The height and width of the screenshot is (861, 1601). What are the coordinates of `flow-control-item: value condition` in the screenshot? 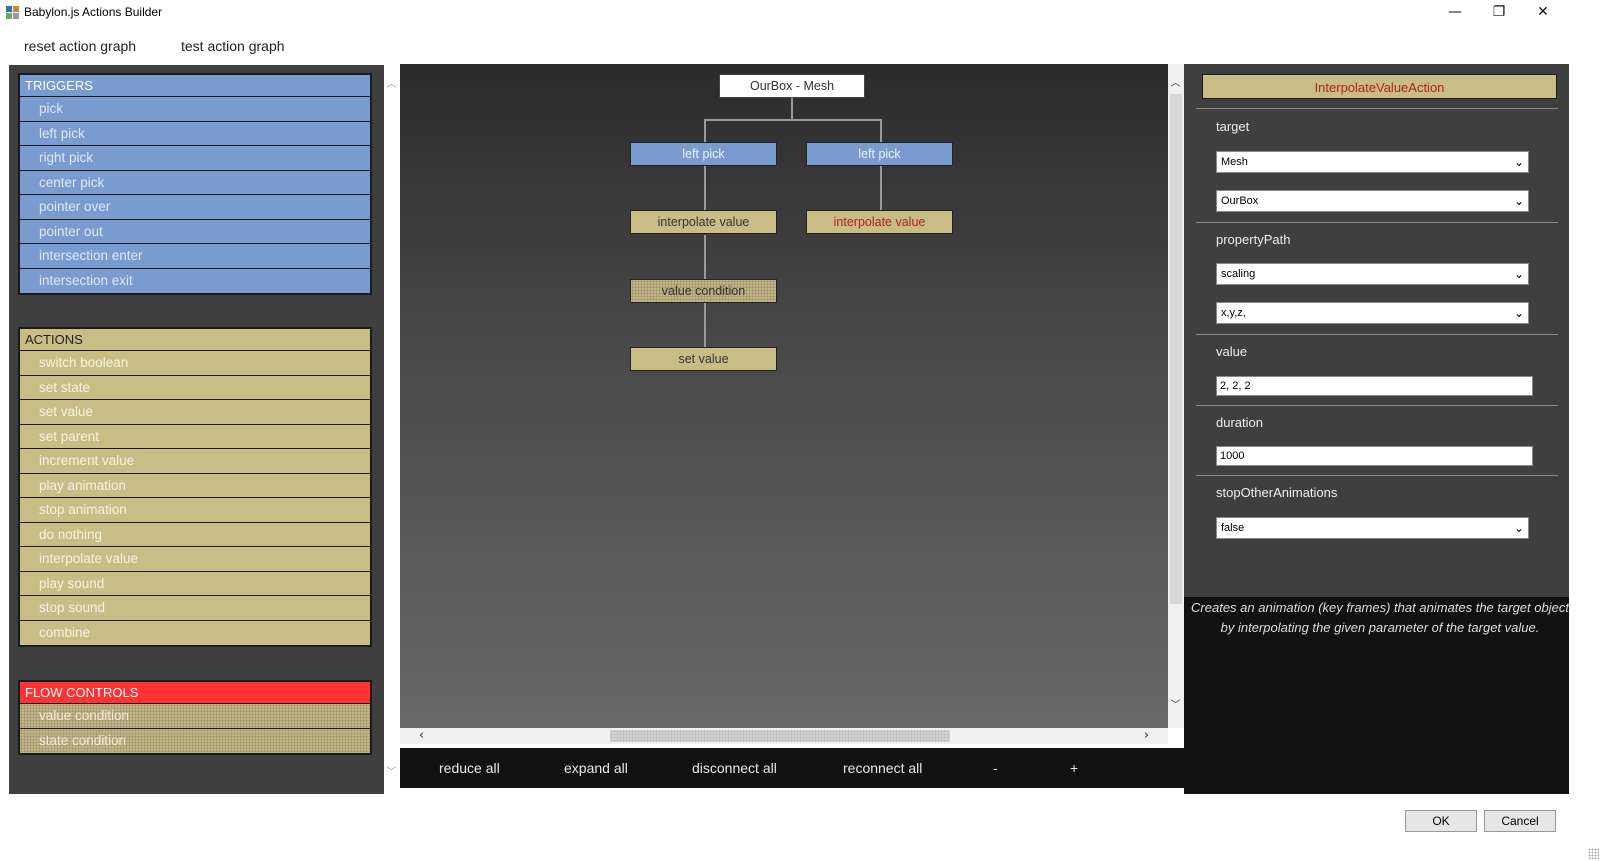 It's located at (195, 716).